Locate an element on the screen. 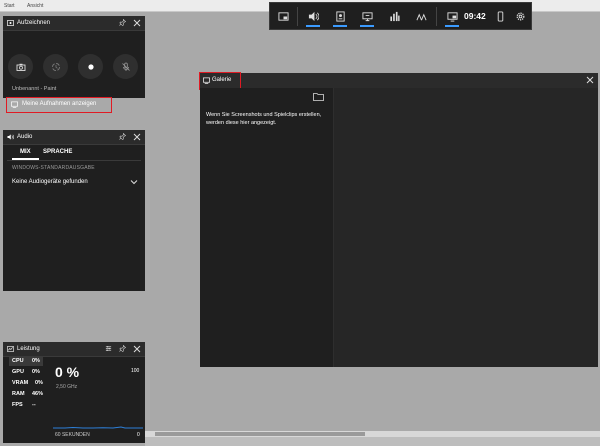 The width and height of the screenshot is (600, 446). phone-icon is located at coordinates (500, 16).